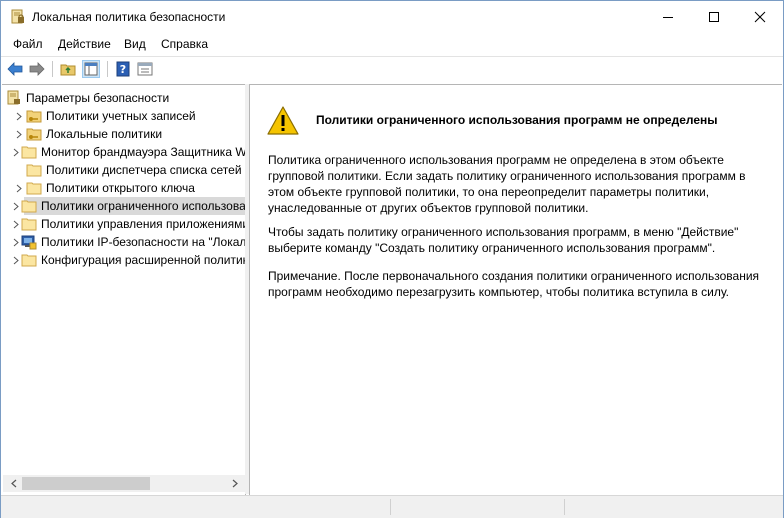  What do you see at coordinates (120, 188) in the screenshot?
I see `tree-item-label: Политики открытого ключа` at bounding box center [120, 188].